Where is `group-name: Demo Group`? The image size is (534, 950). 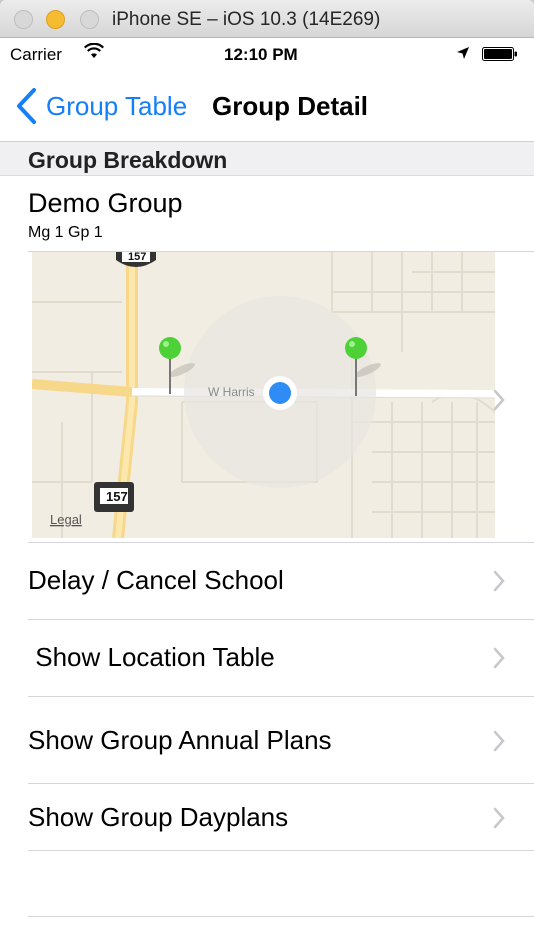 group-name: Demo Group is located at coordinates (105, 203).